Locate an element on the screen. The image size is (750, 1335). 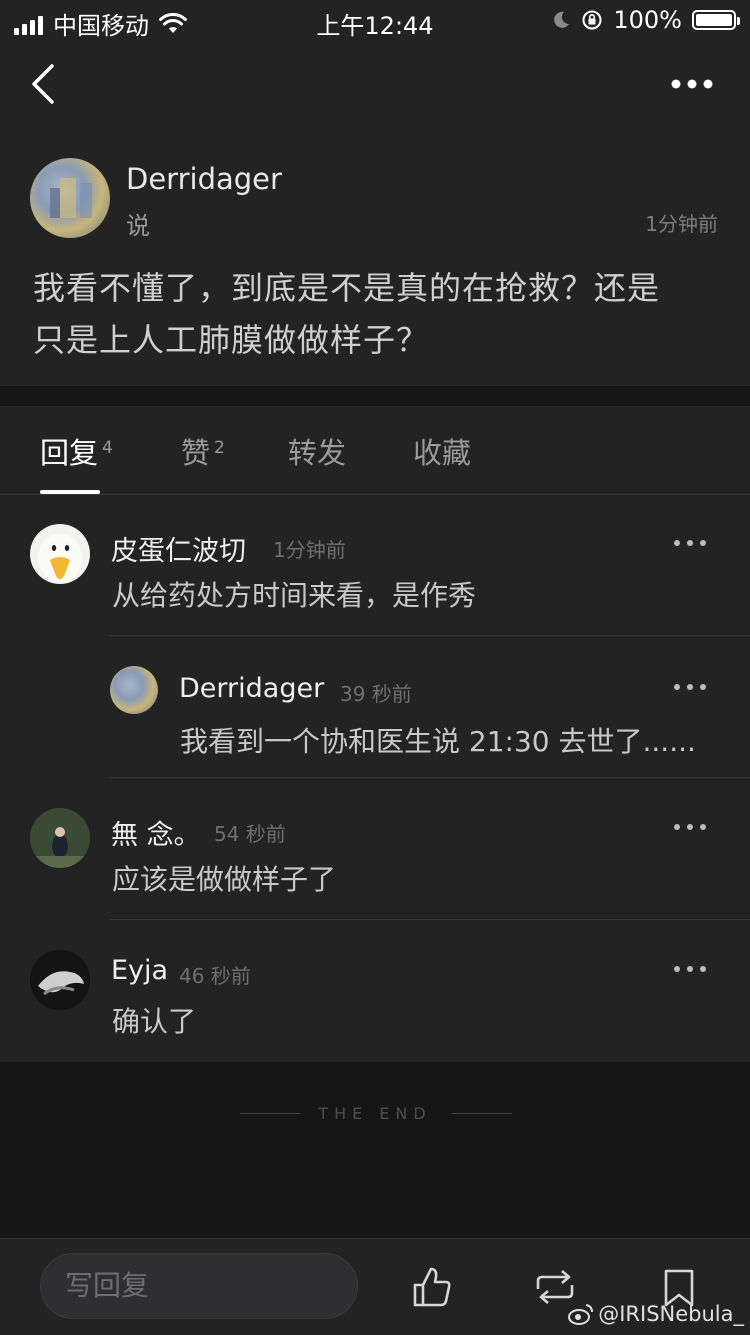
post-action-label: 说 is located at coordinates (138, 226).